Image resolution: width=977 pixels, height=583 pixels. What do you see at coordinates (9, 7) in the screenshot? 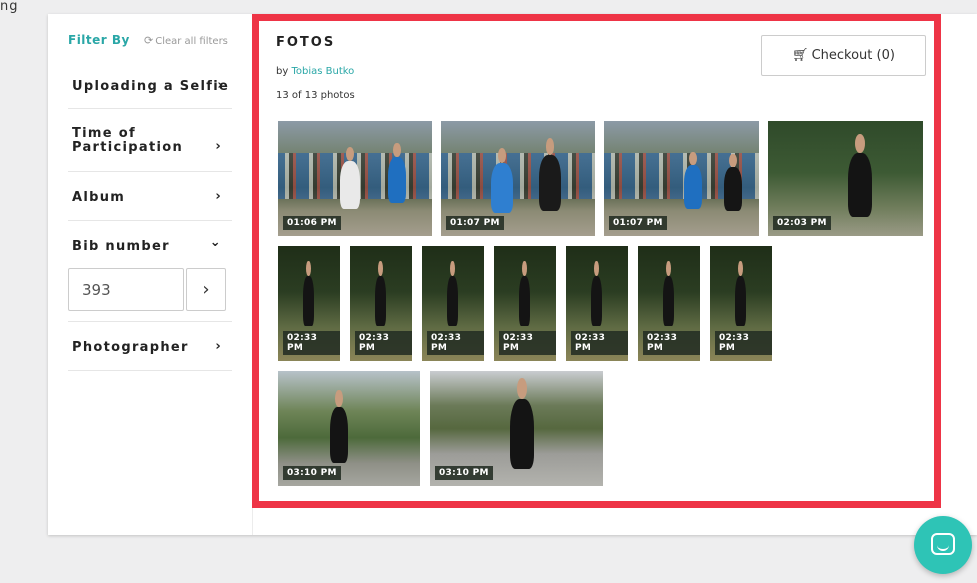
I see `page-heading-fragment: ng` at bounding box center [9, 7].